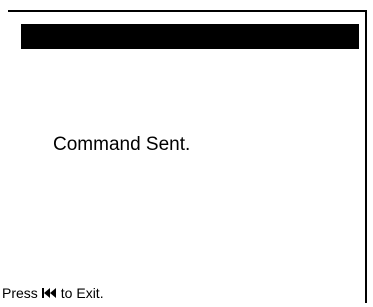  Describe the element at coordinates (190, 48) in the screenshot. I see `title-bar: EVAP Leak Test` at that location.